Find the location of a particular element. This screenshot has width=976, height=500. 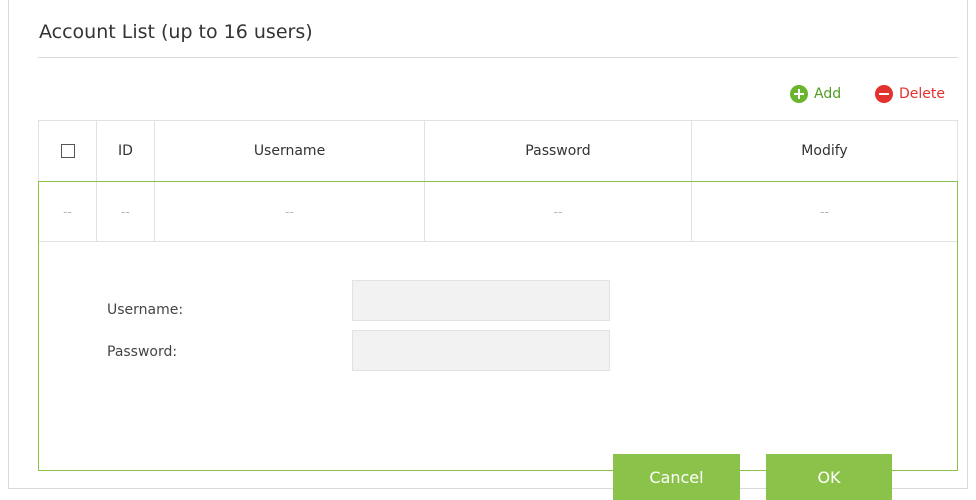

add-button: Add is located at coordinates (815, 94).